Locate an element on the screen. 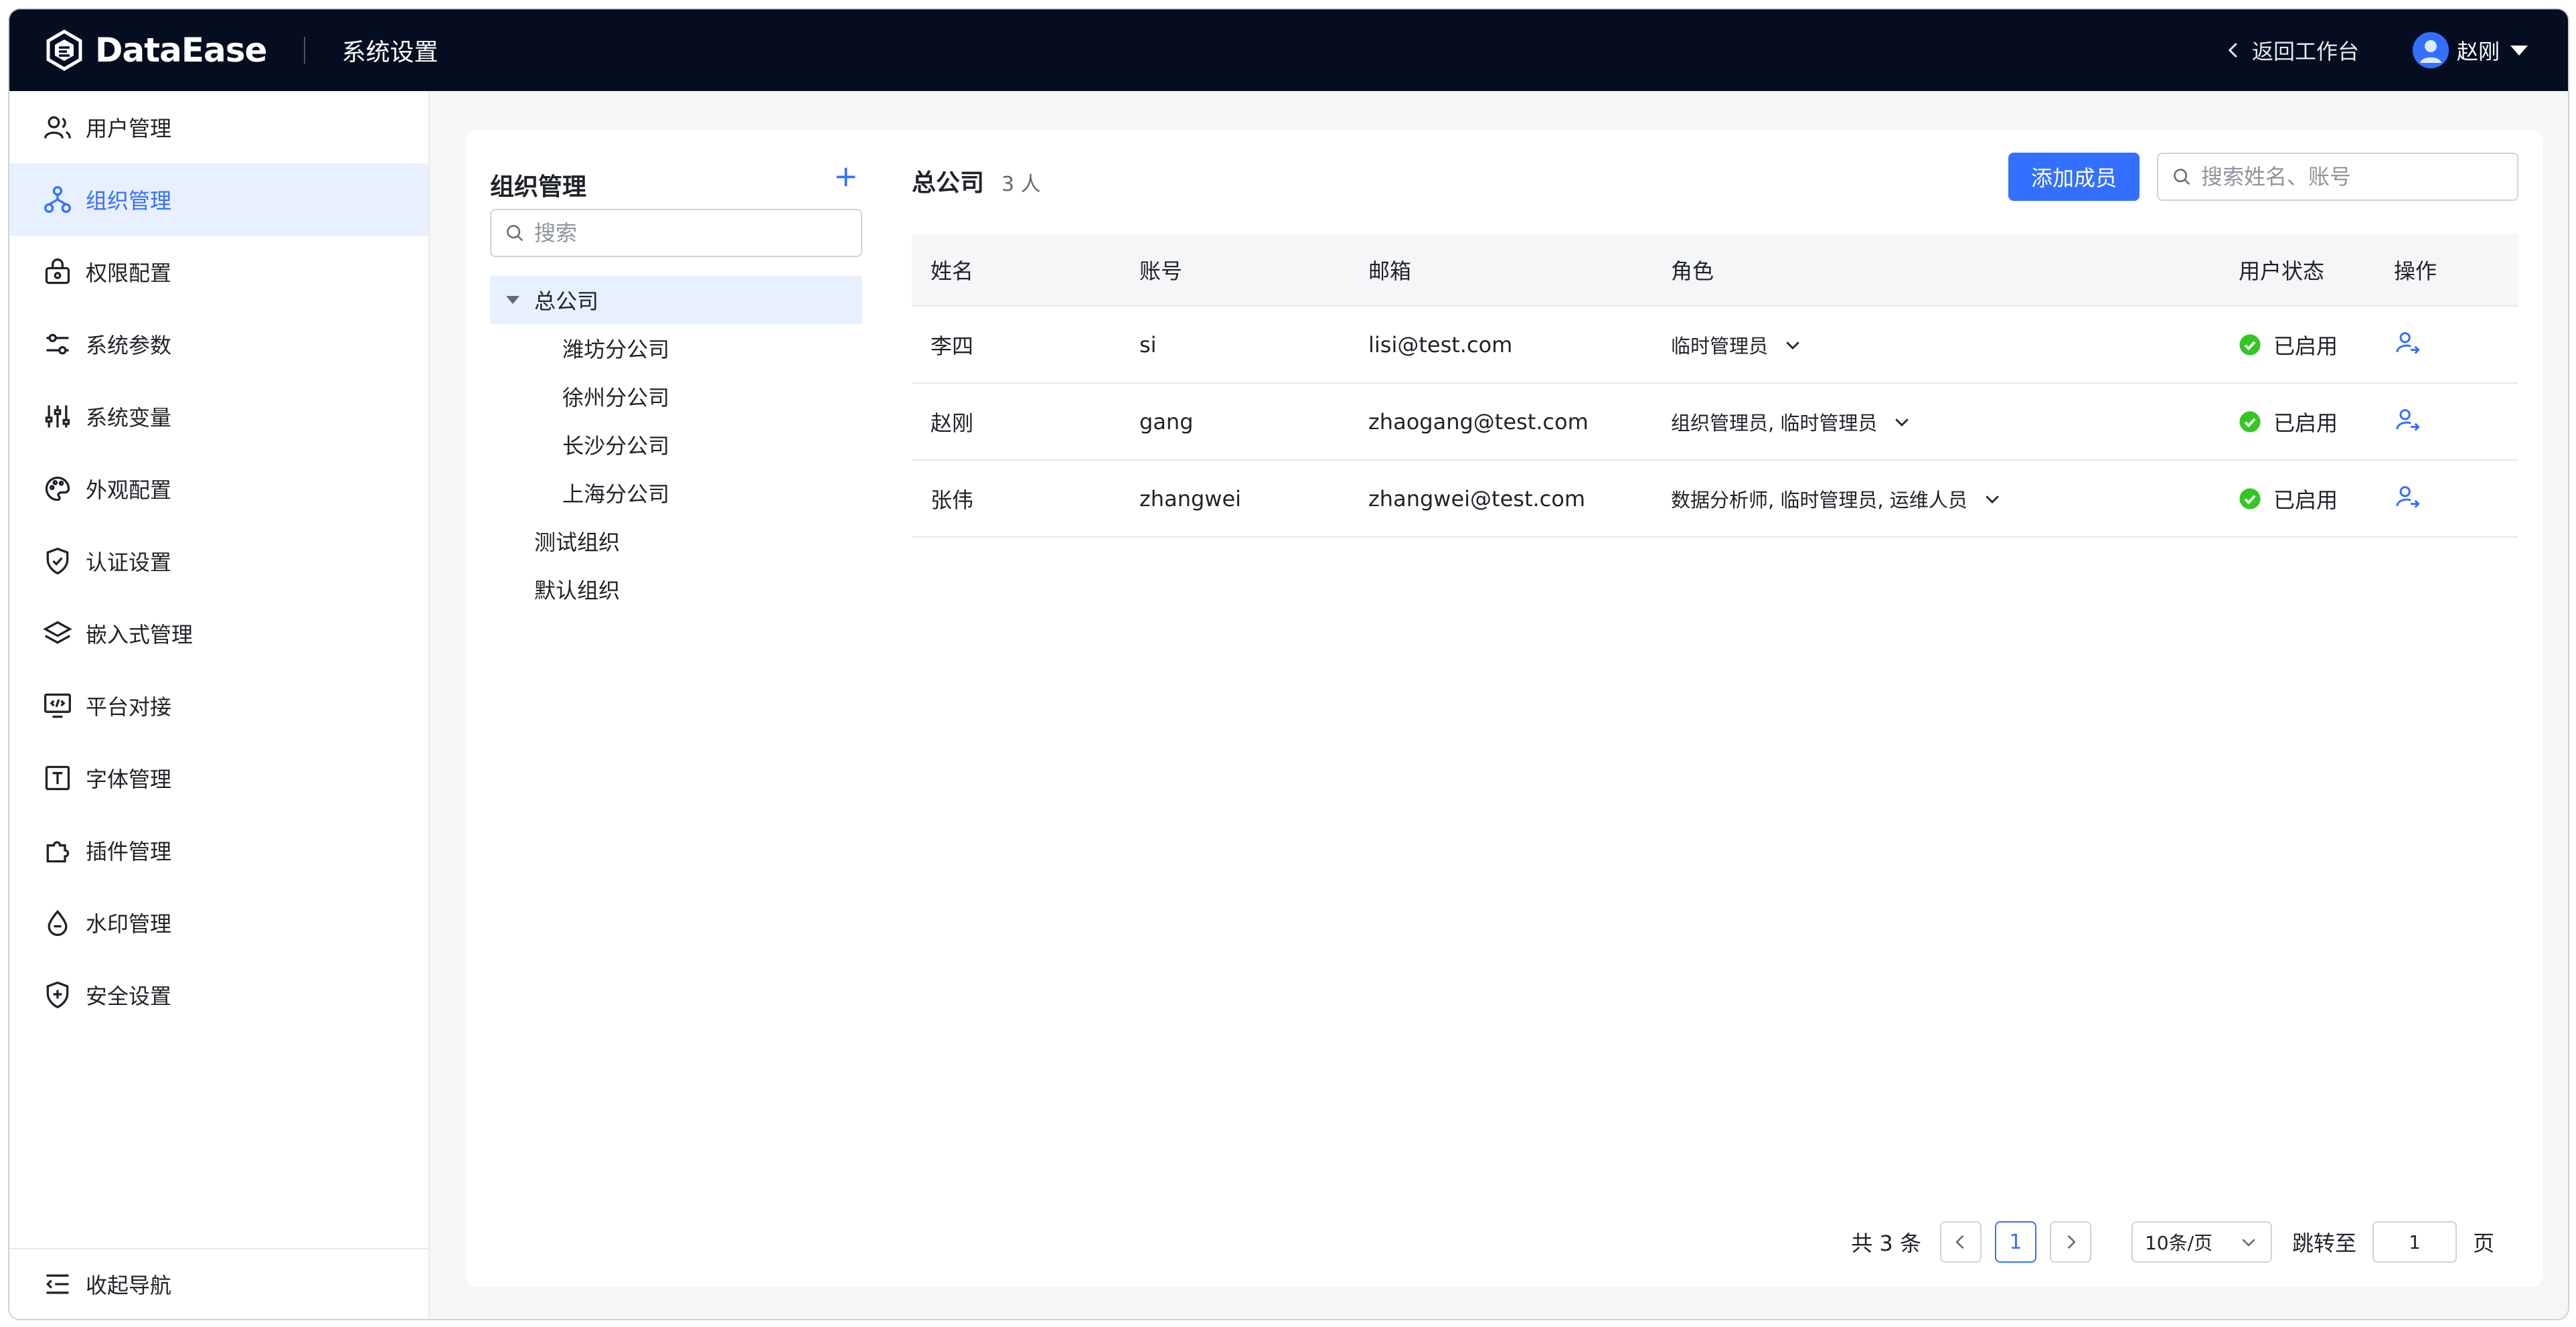 Image resolution: width=2576 pixels, height=1327 pixels. table-row: 李四 si lisi@test.com 临时管理员 已启用 is located at coordinates (1715, 345).